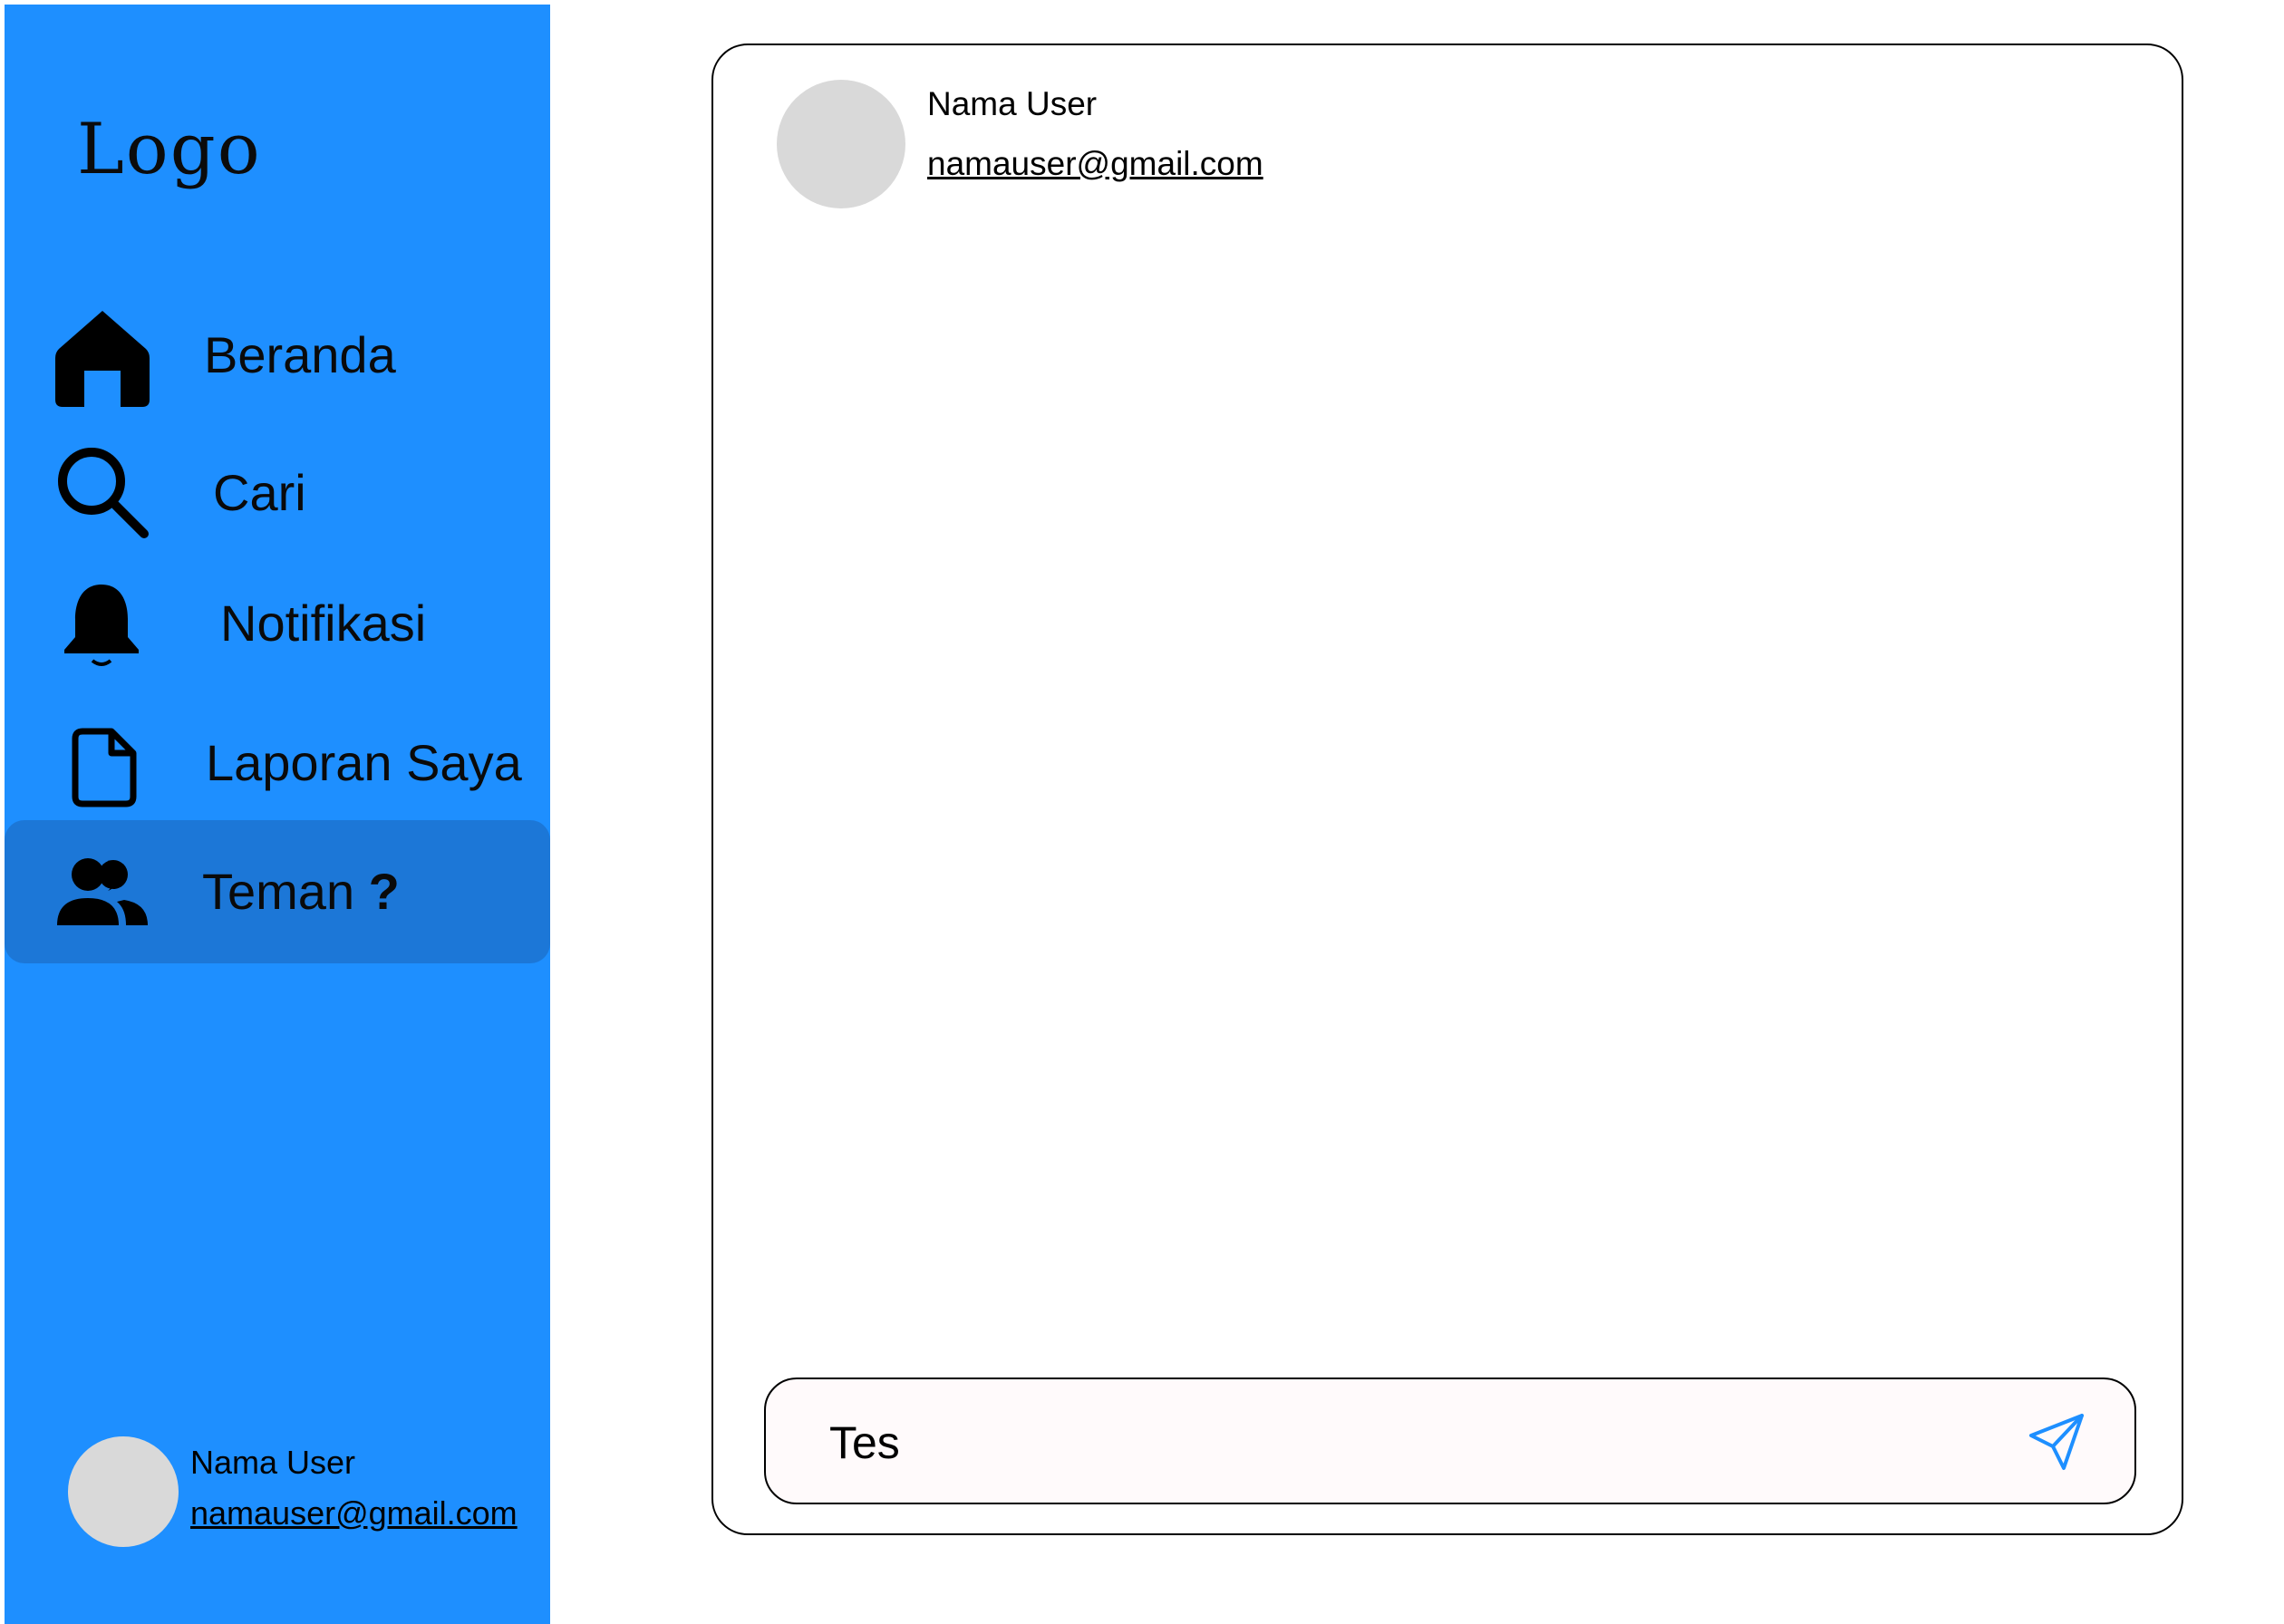 This screenshot has height=1624, width=2284. Describe the element at coordinates (300, 354) in the screenshot. I see `sidebar-item-label: Beranda` at that location.